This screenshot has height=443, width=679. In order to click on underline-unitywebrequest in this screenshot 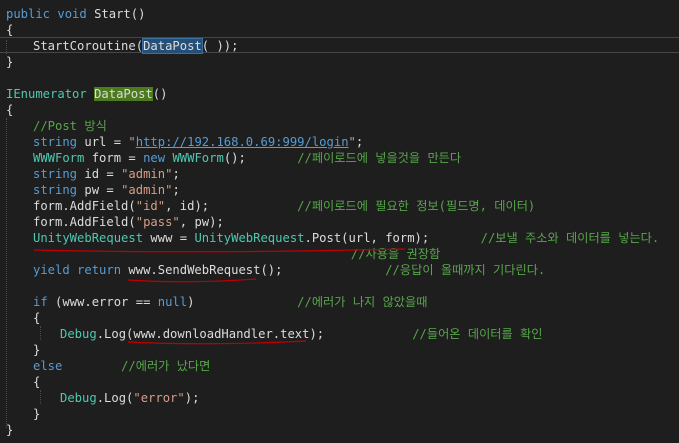, I will do `click(219, 250)`.